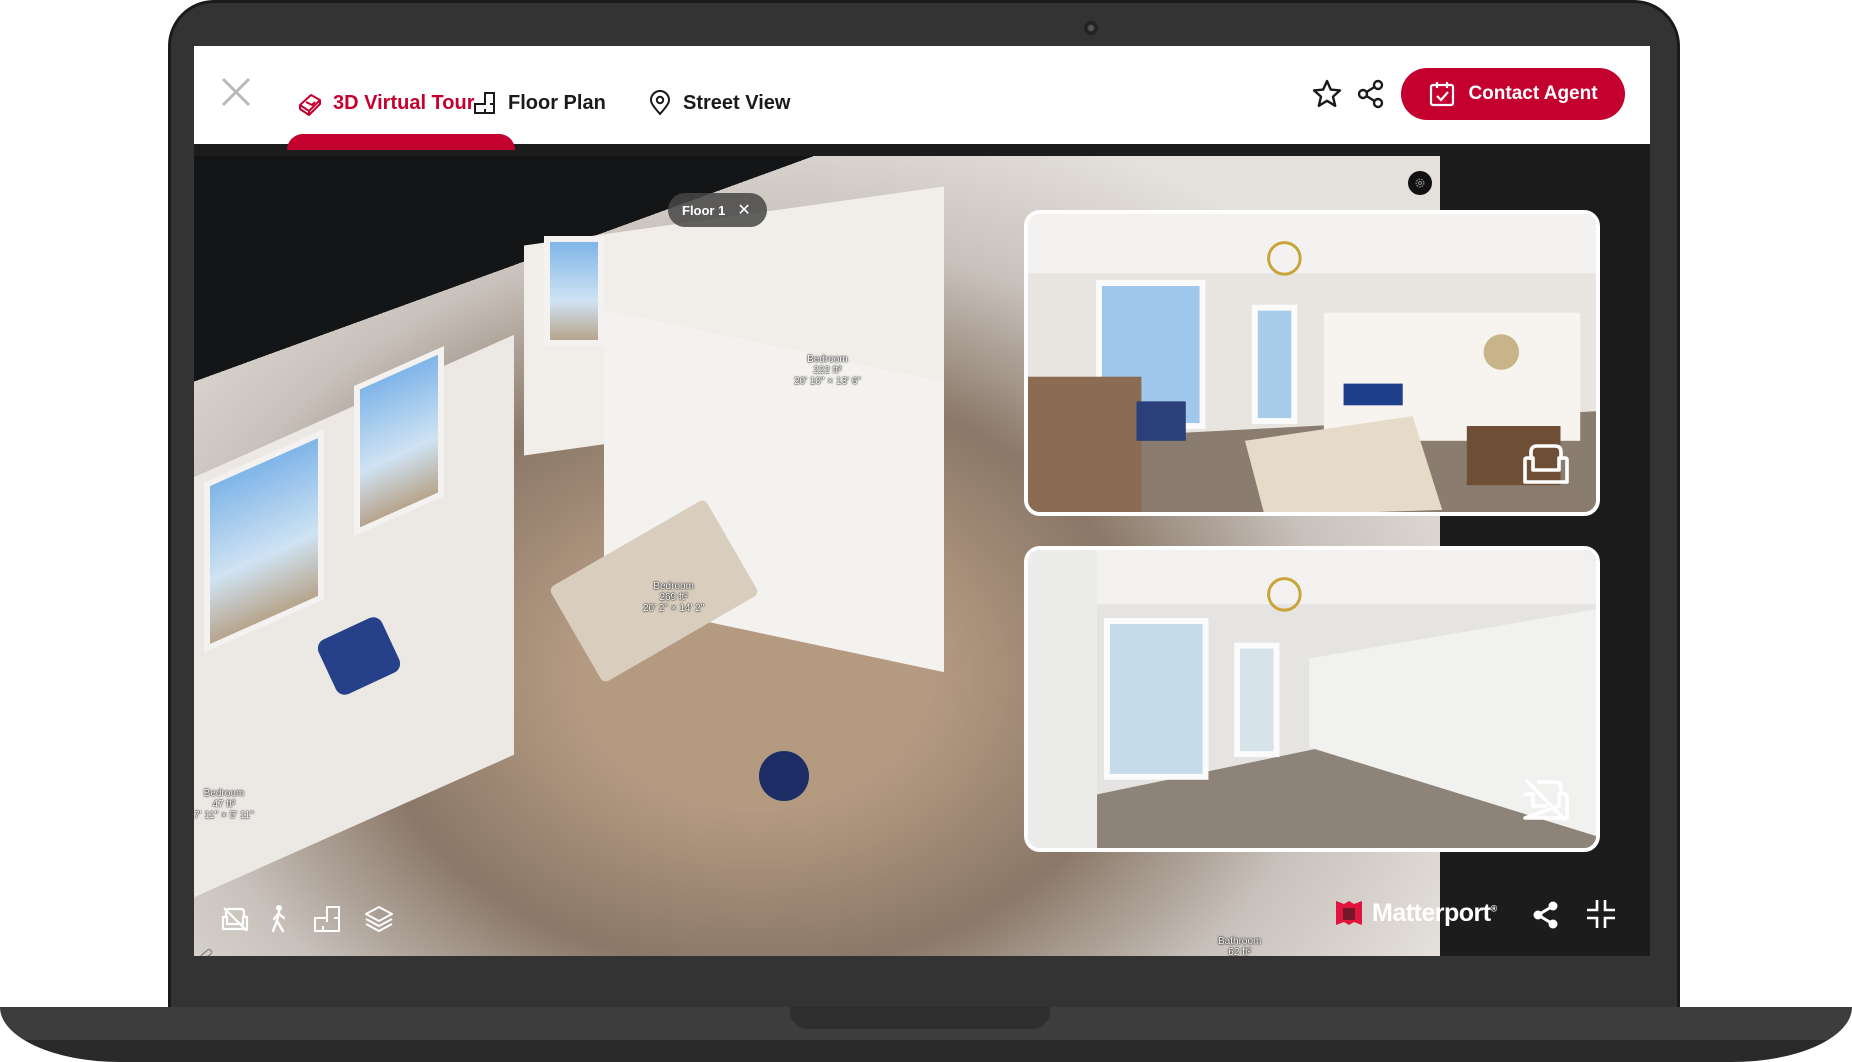  I want to click on tab-label: Street View, so click(737, 102).